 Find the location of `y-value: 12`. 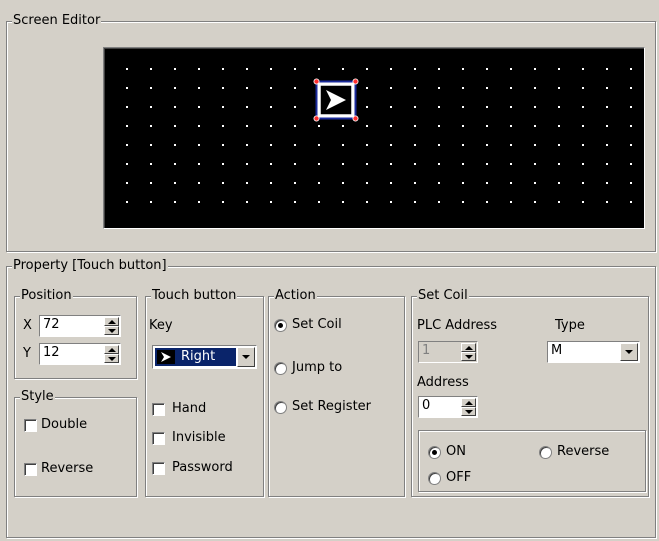

y-value: 12 is located at coordinates (51, 352).